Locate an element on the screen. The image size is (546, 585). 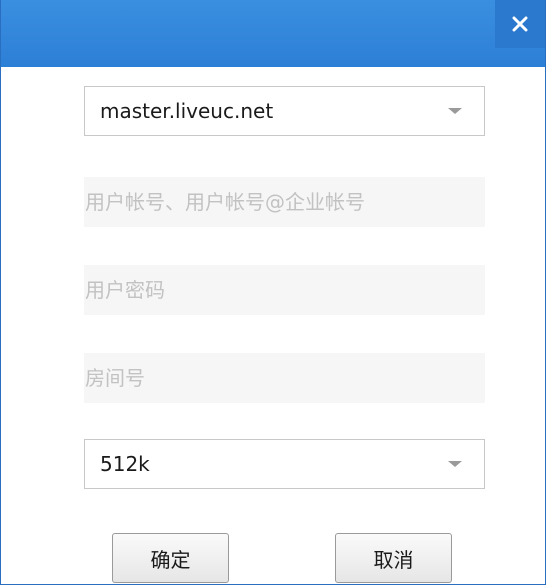
bandwidth-select-value: 512k is located at coordinates (125, 464).